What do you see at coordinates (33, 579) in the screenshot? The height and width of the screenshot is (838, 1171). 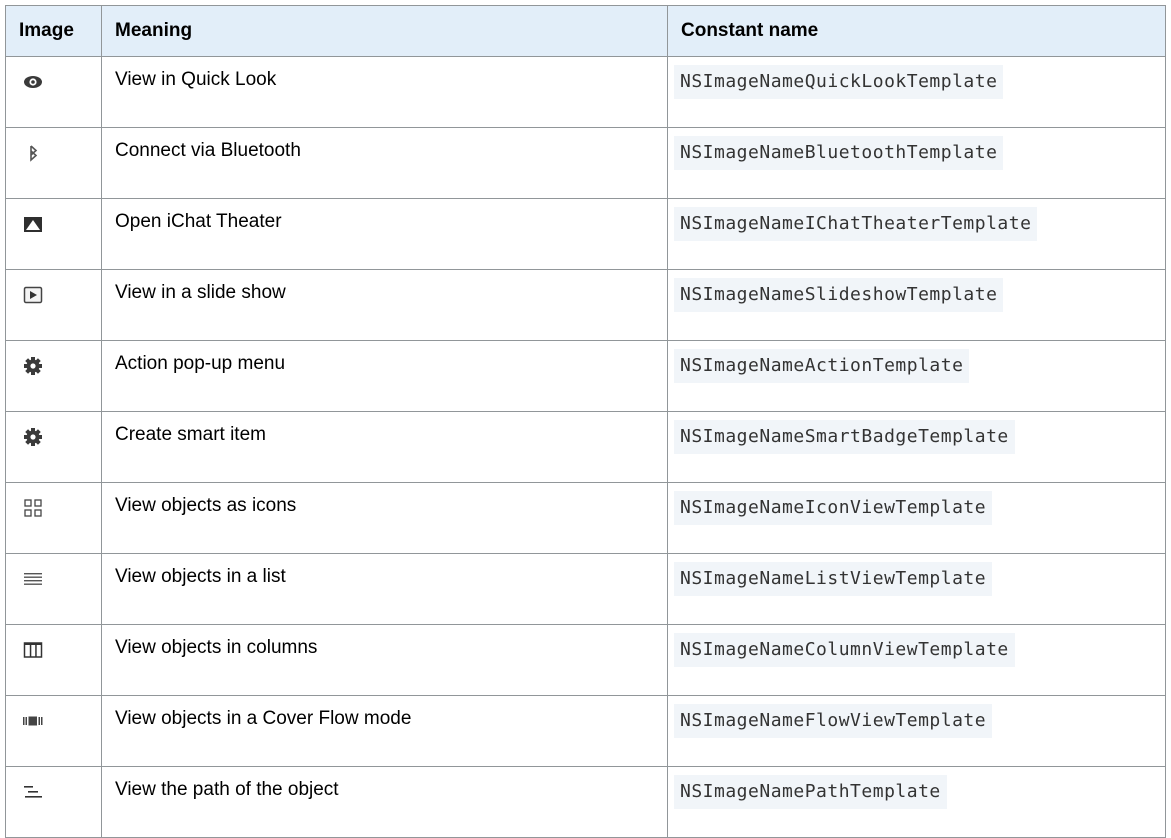 I see `list-view-icon` at bounding box center [33, 579].